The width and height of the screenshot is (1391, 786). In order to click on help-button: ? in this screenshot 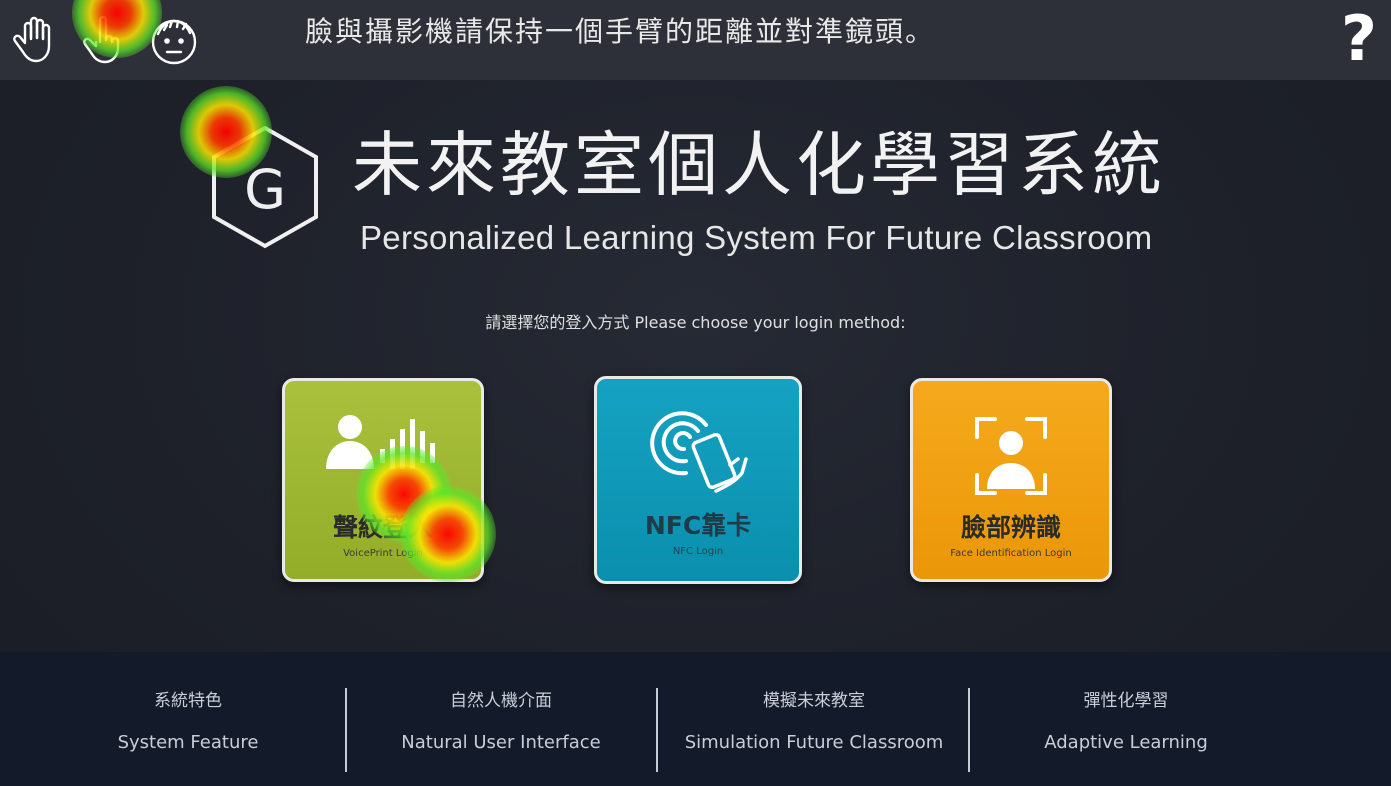, I will do `click(1359, 39)`.